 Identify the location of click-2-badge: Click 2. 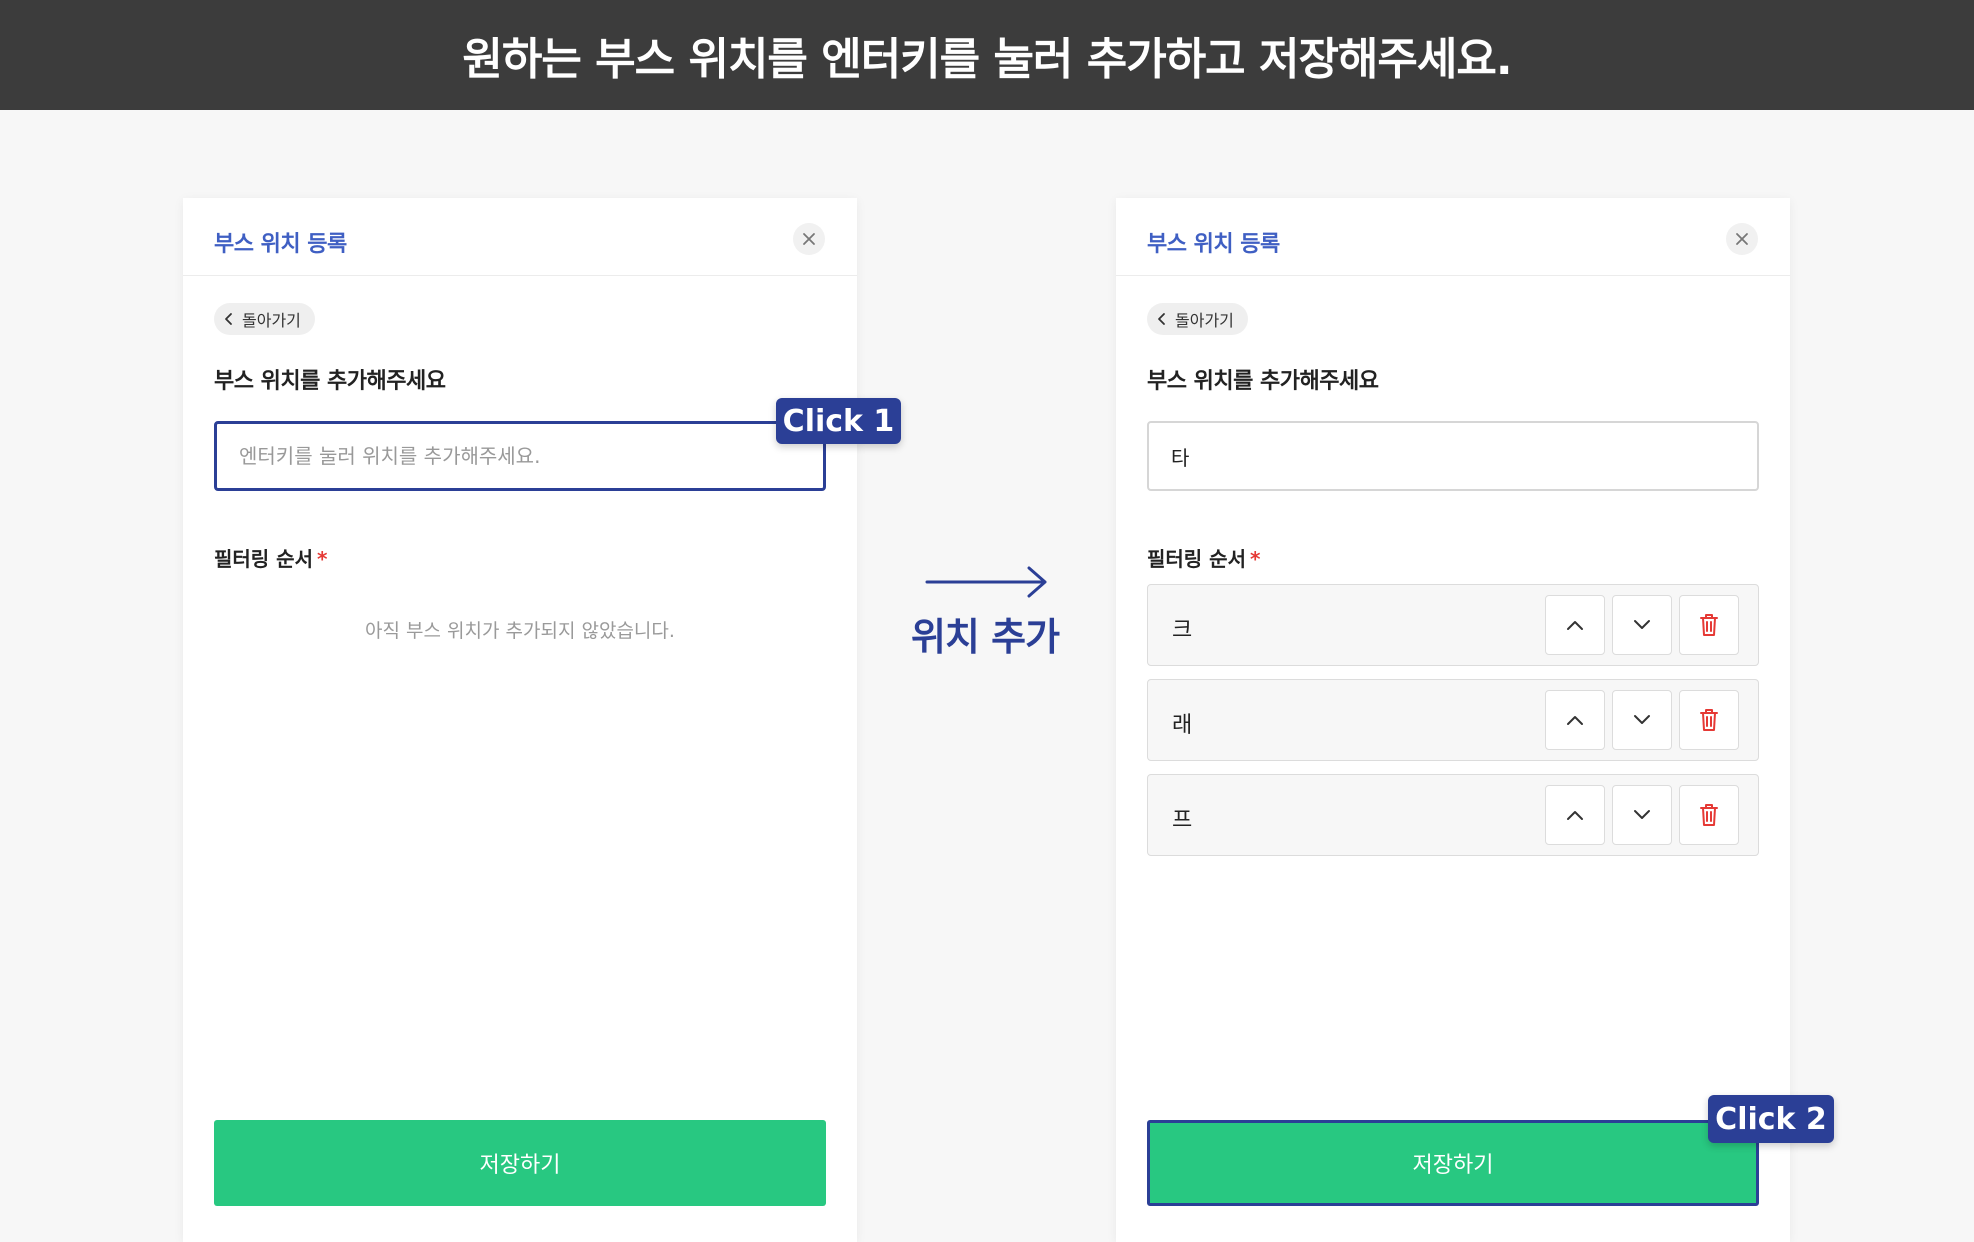
(1771, 1119).